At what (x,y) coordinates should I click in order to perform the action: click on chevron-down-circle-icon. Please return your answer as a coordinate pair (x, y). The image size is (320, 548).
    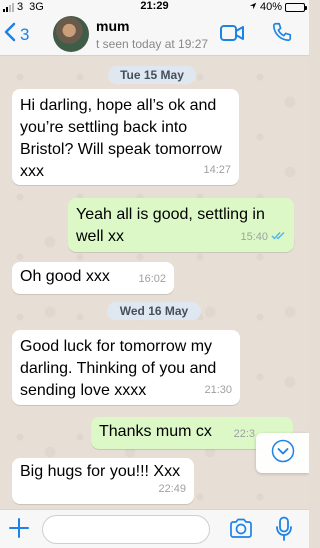
    Looking at the image, I should click on (283, 453).